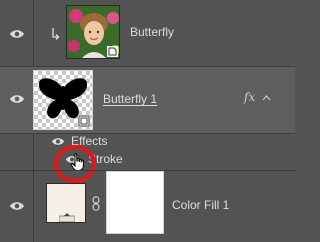 This screenshot has width=320, height=242. I want to click on layer-name-butterfly-1: Butterfly 1, so click(130, 99).